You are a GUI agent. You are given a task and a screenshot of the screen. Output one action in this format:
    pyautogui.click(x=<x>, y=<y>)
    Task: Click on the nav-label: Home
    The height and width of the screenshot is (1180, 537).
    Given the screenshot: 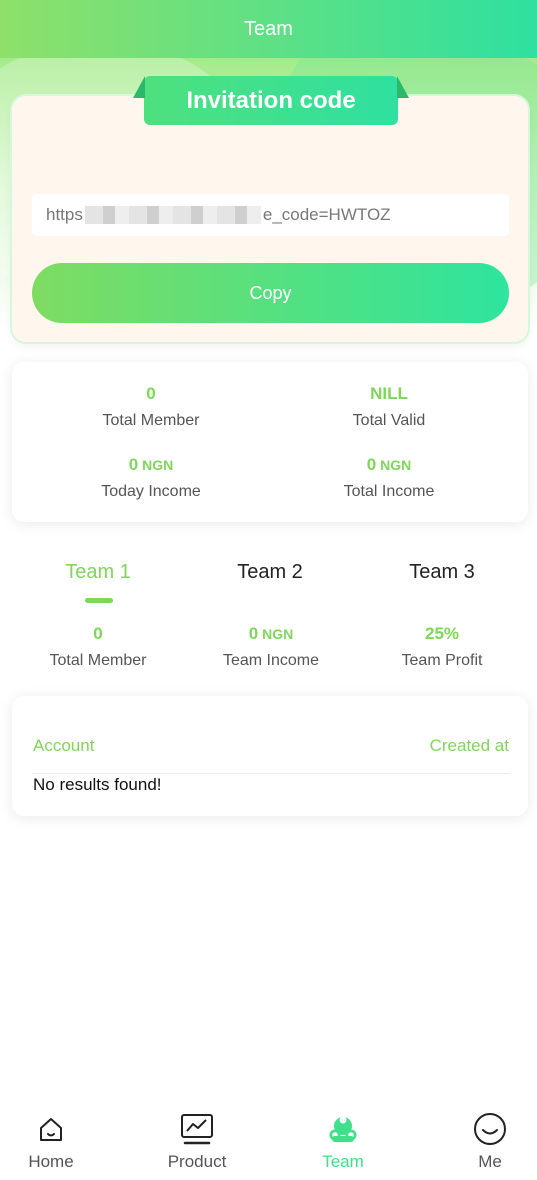 What is the action you would take?
    pyautogui.click(x=51, y=1161)
    